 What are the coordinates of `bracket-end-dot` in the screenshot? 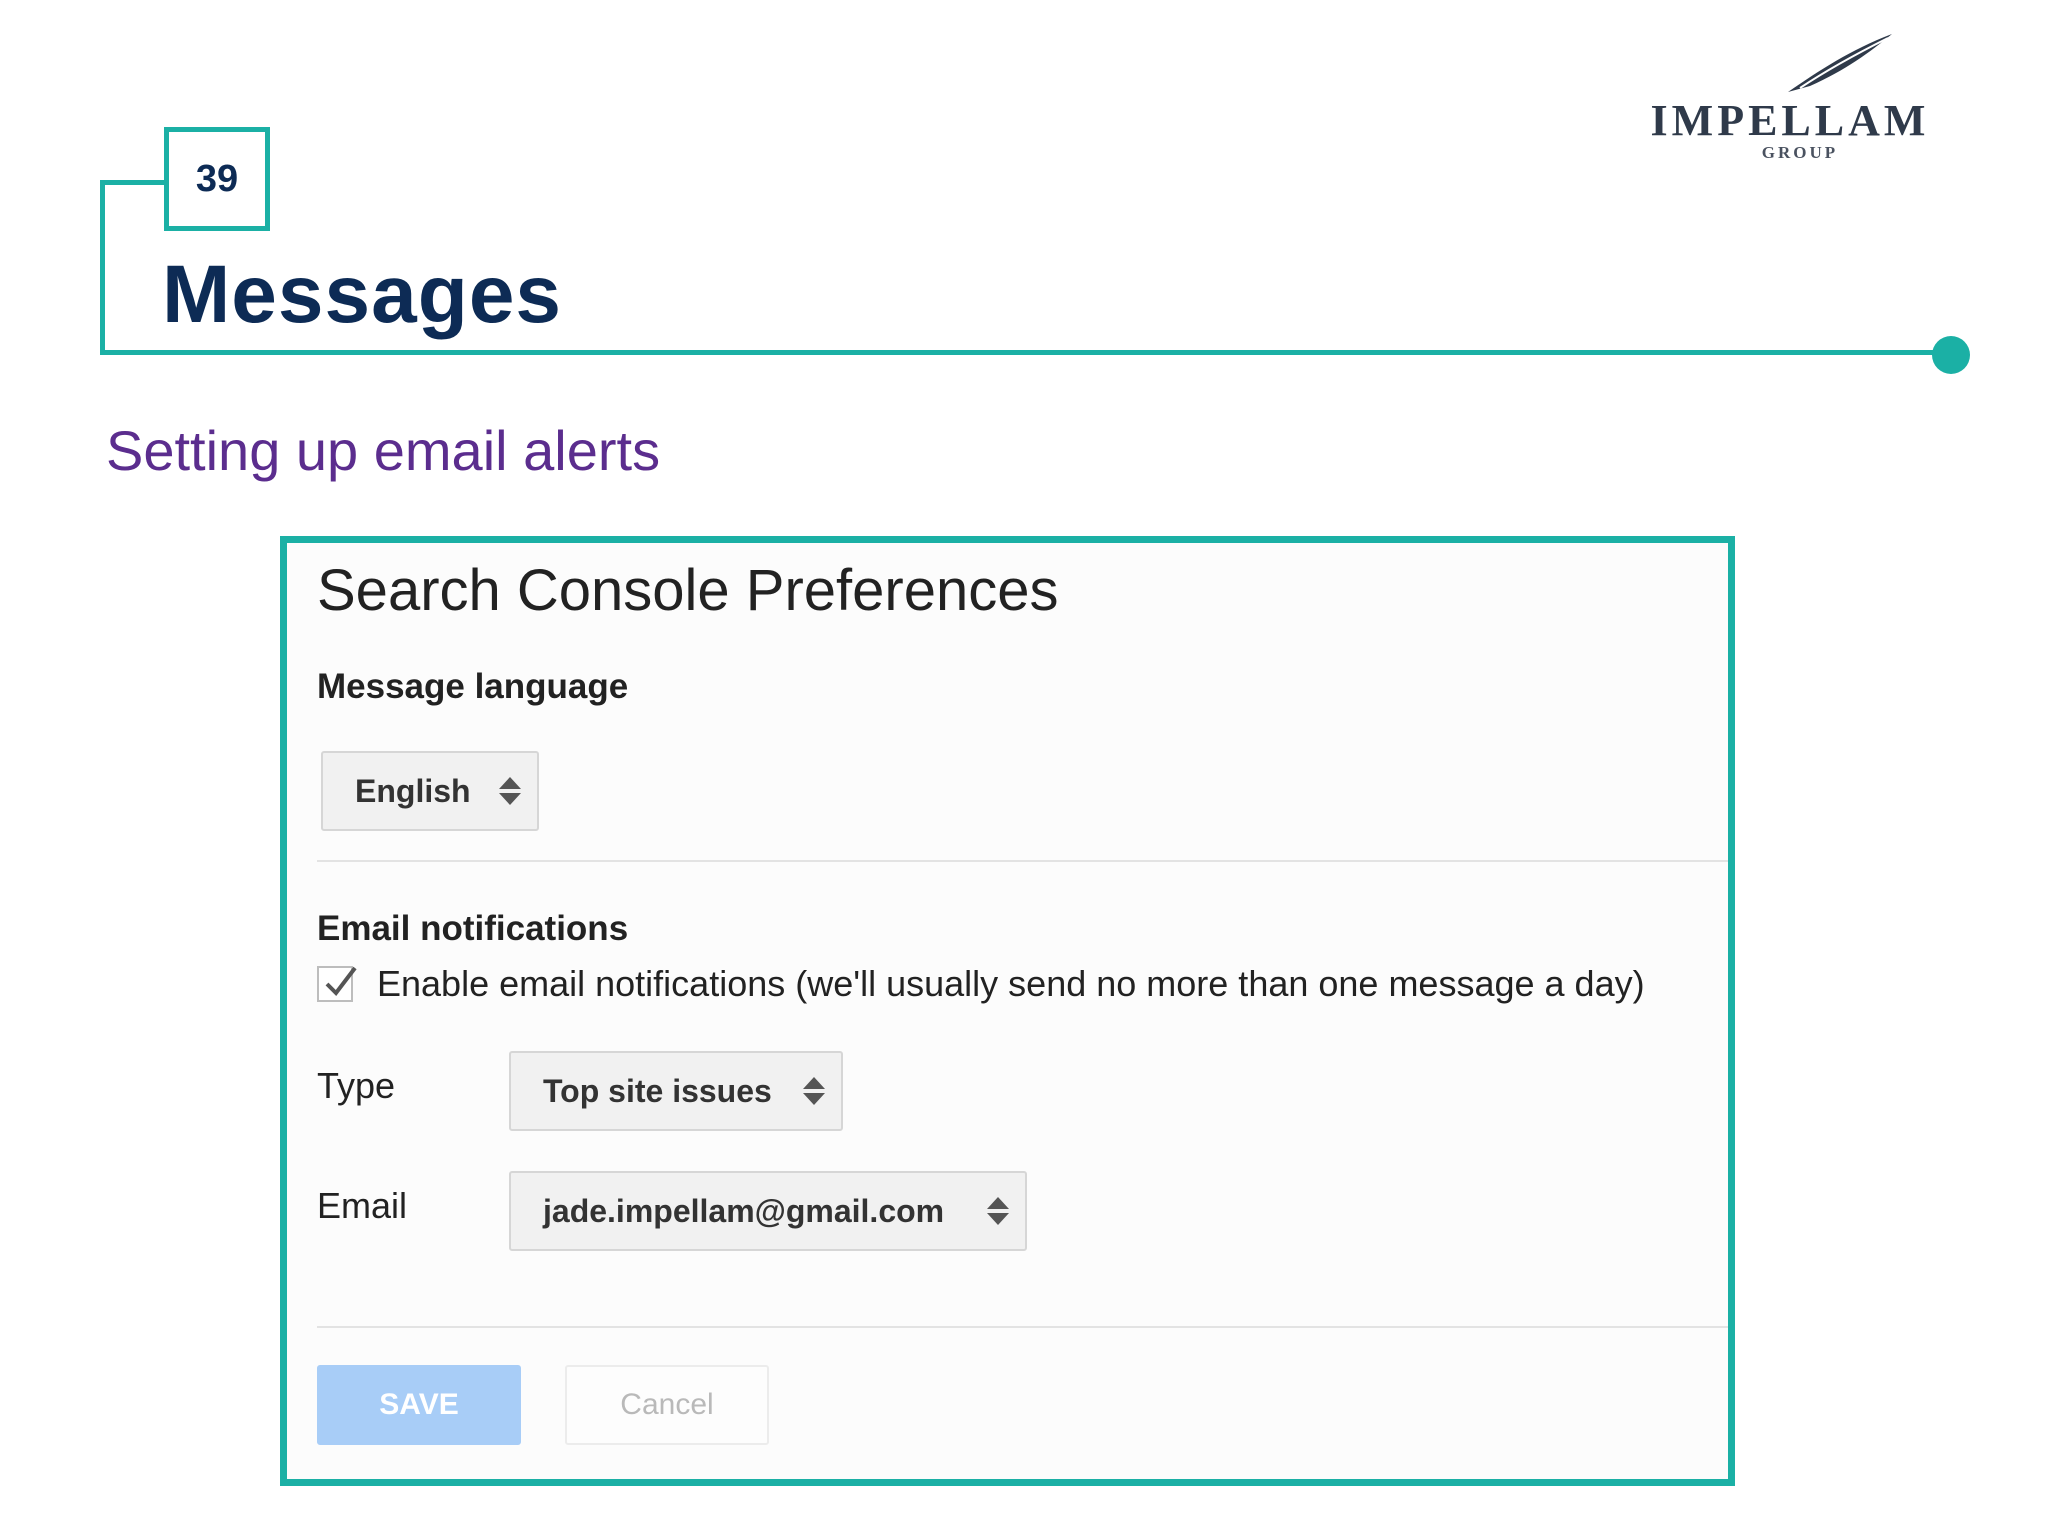 It's located at (1951, 355).